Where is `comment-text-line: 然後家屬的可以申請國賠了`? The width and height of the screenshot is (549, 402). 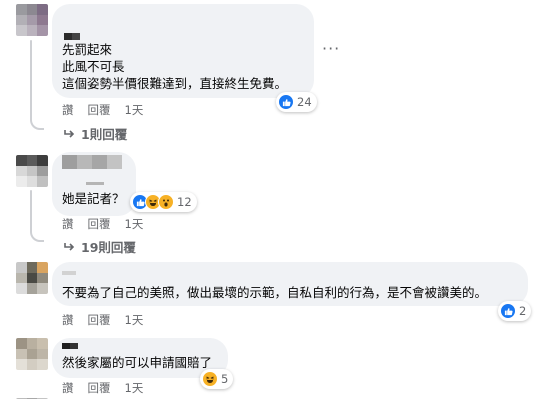
comment-text-line: 然後家屬的可以申請國賠了 is located at coordinates (137, 362).